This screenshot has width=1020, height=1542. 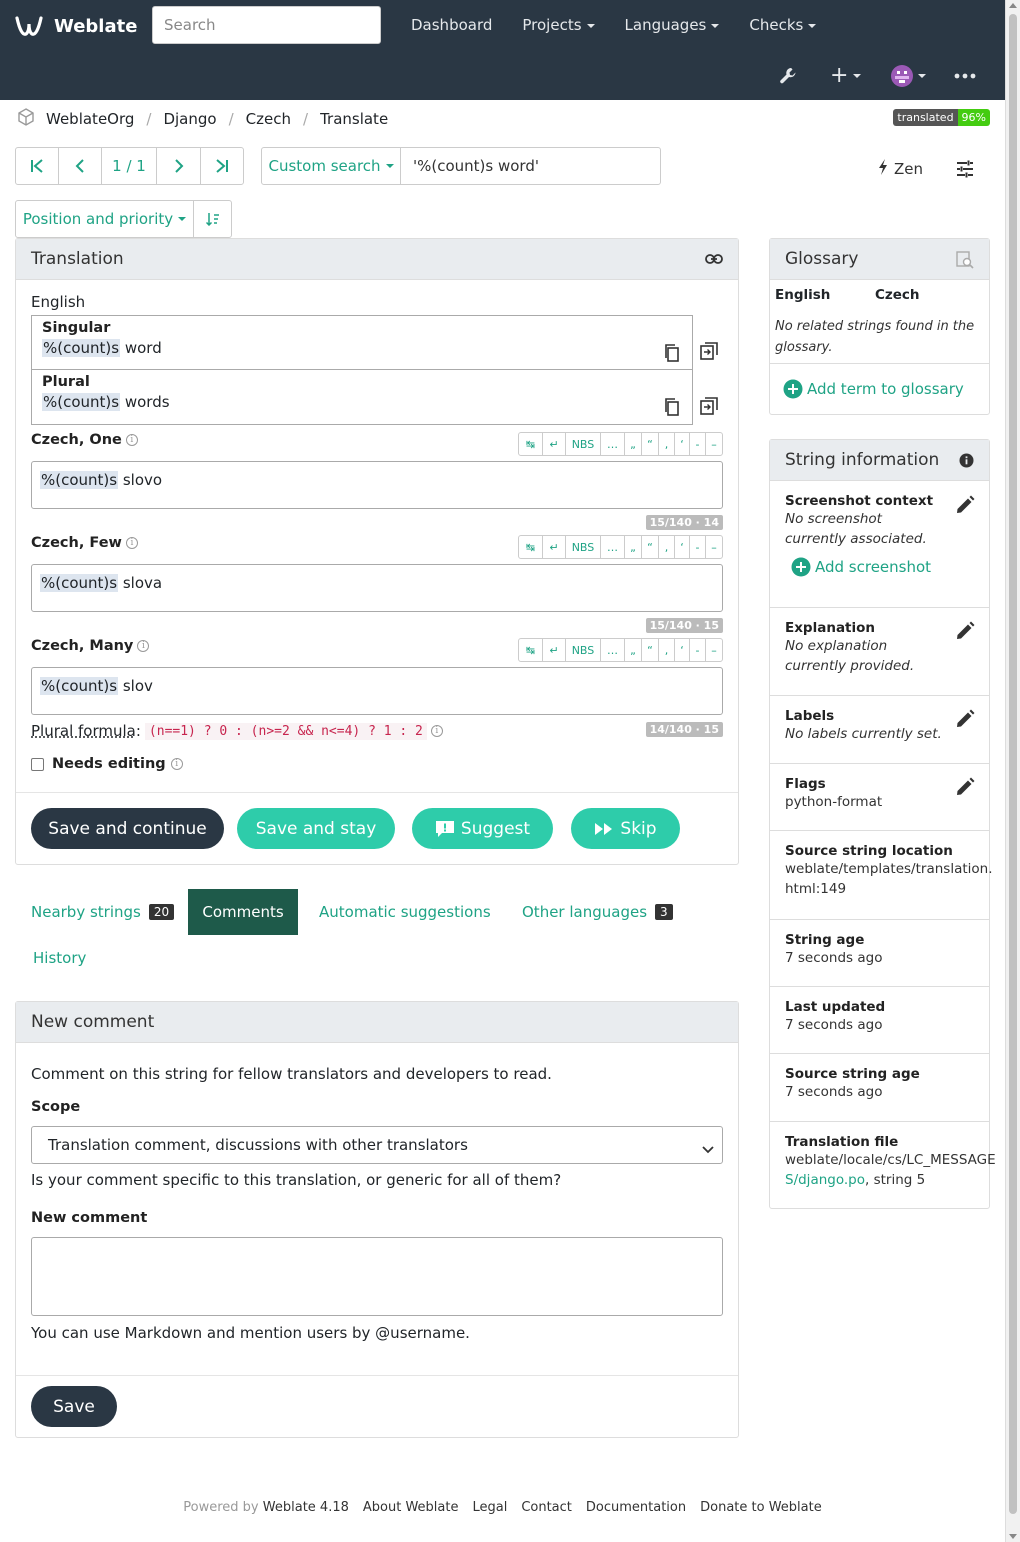 What do you see at coordinates (482, 828) in the screenshot?
I see `suggest-button: Suggest` at bounding box center [482, 828].